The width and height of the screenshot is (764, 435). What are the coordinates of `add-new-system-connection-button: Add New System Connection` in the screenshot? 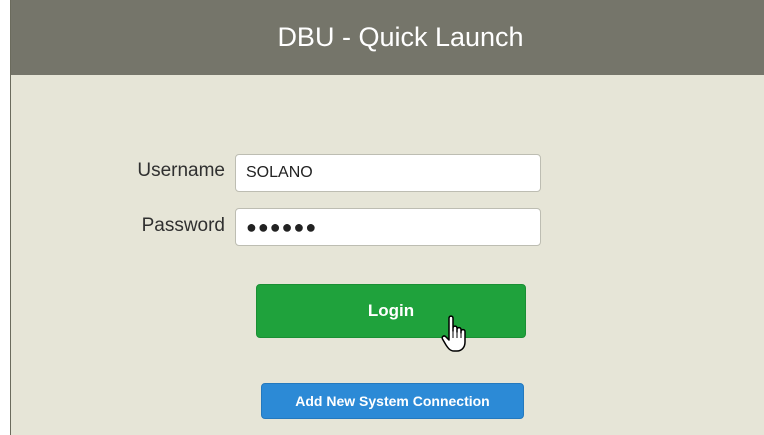 It's located at (392, 401).